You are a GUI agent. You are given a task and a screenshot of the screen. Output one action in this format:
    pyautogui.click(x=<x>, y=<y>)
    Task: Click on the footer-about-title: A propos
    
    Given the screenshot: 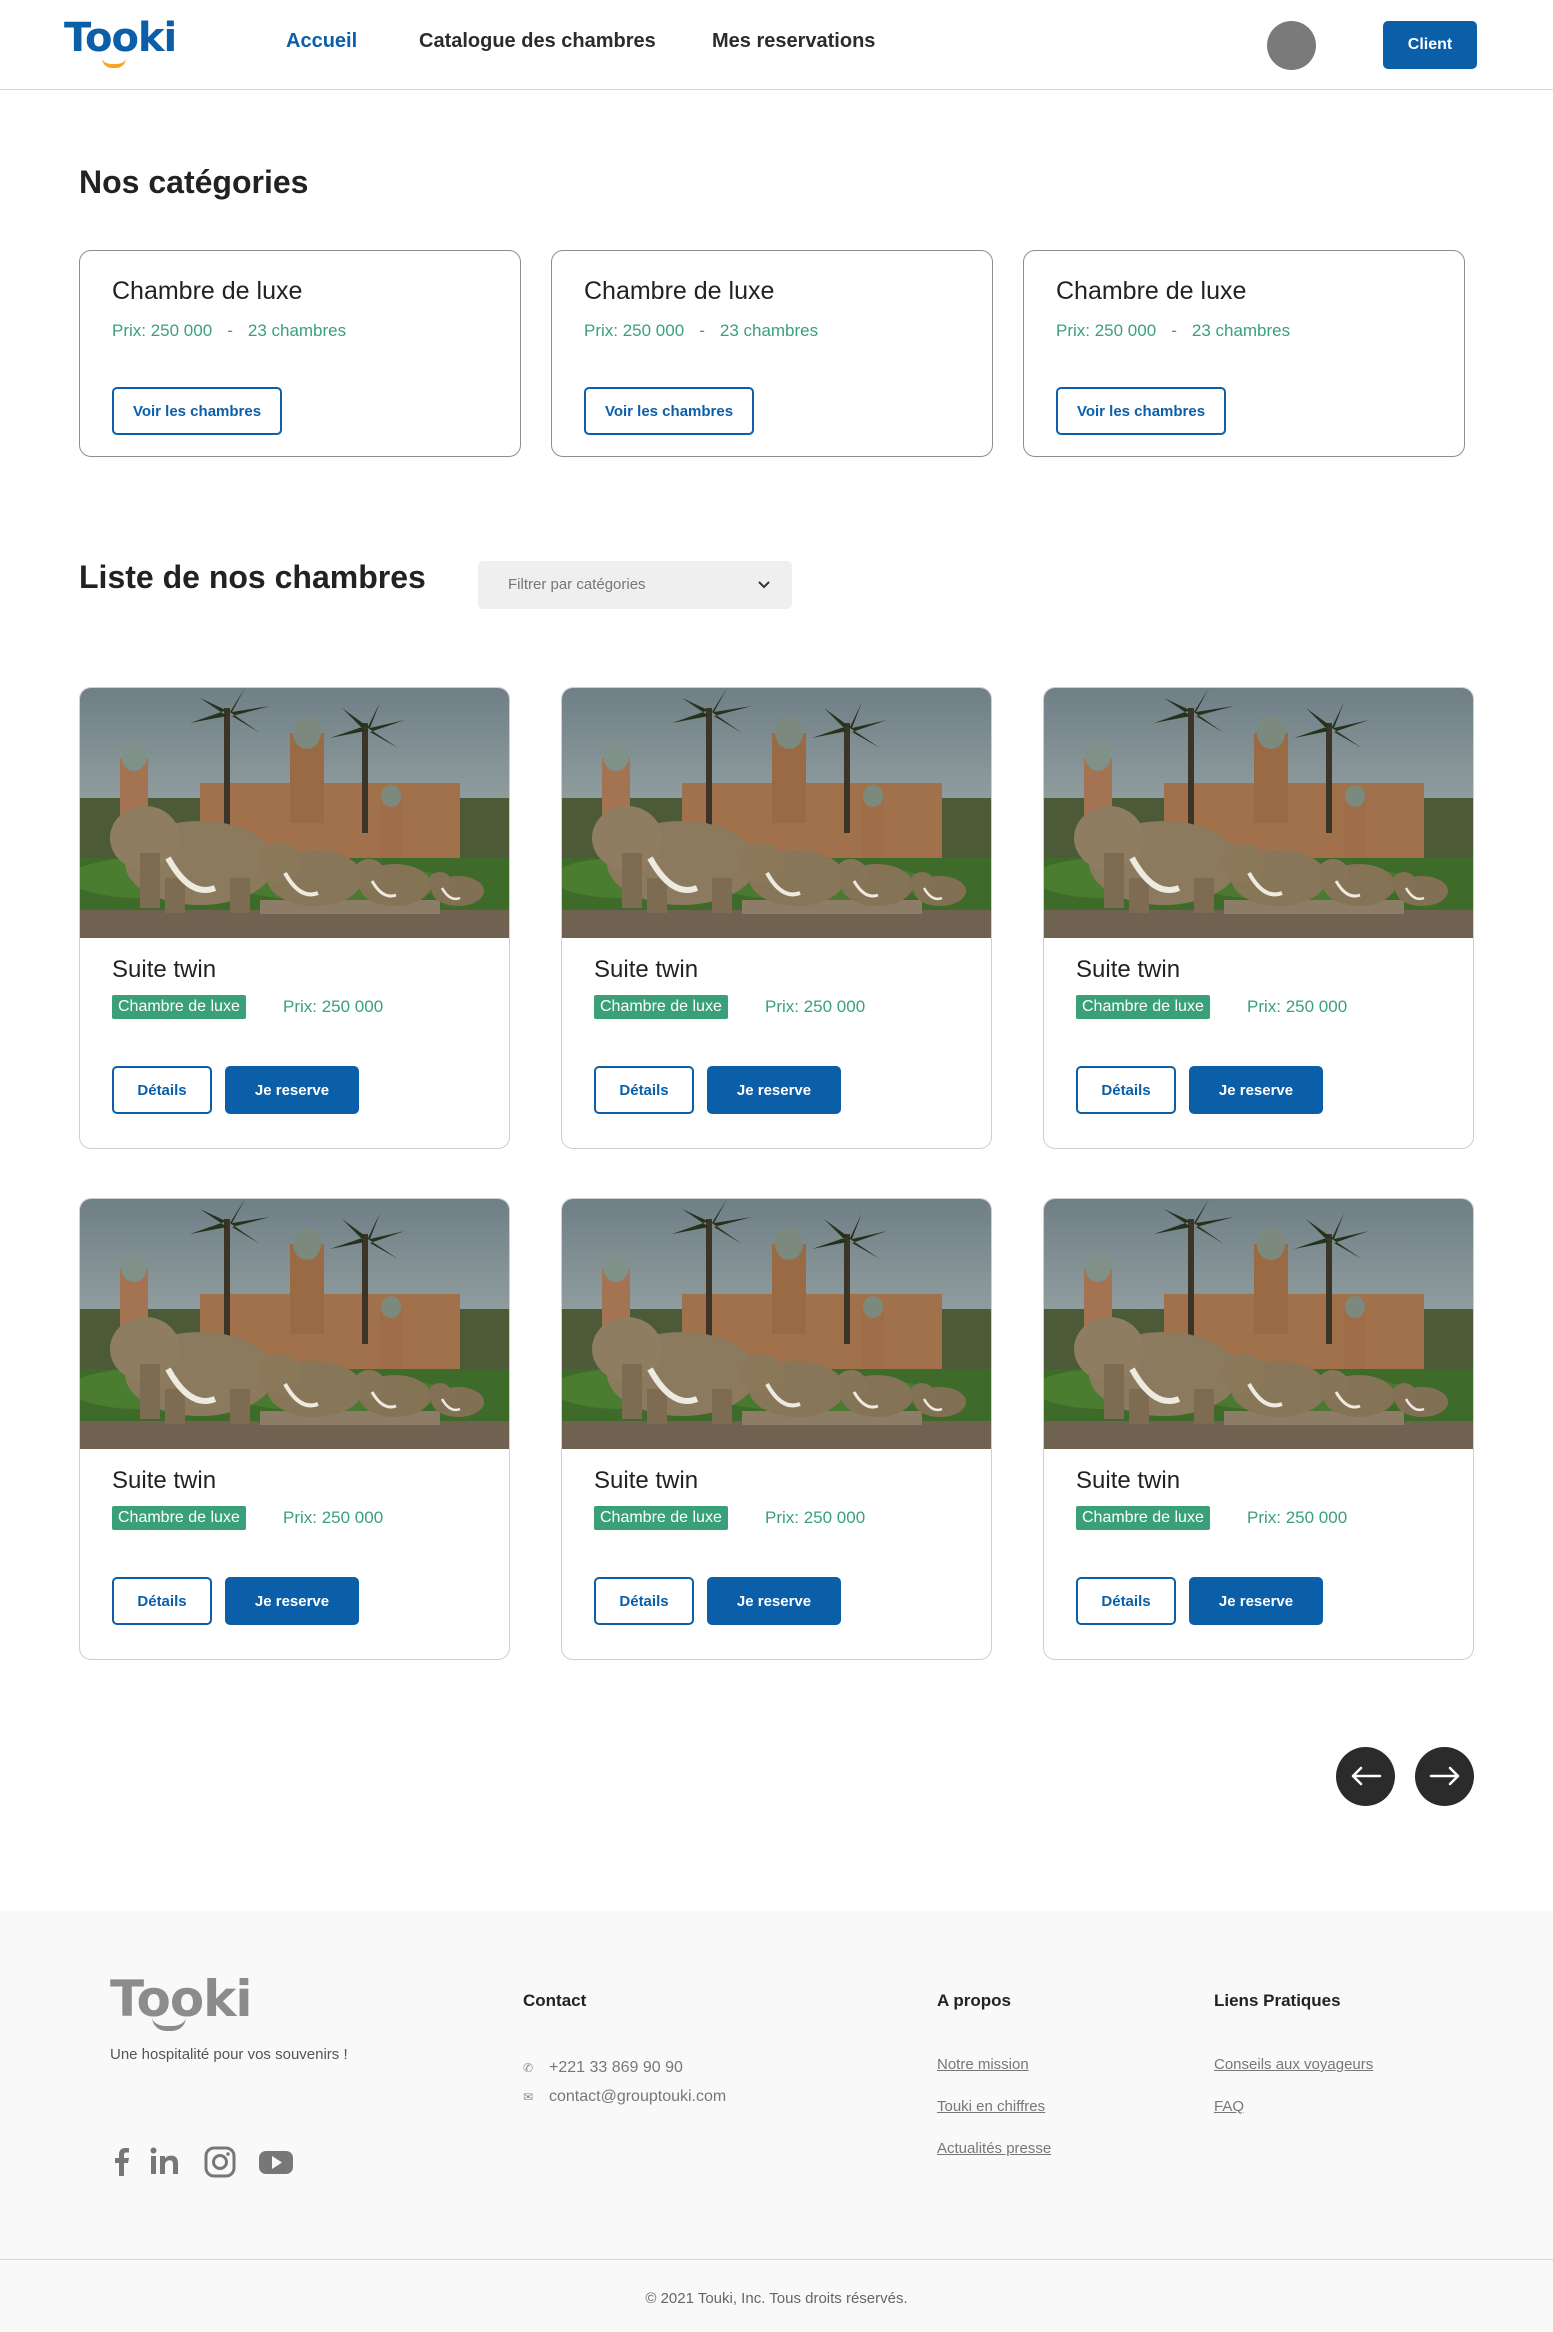 What is the action you would take?
    pyautogui.click(x=974, y=2000)
    